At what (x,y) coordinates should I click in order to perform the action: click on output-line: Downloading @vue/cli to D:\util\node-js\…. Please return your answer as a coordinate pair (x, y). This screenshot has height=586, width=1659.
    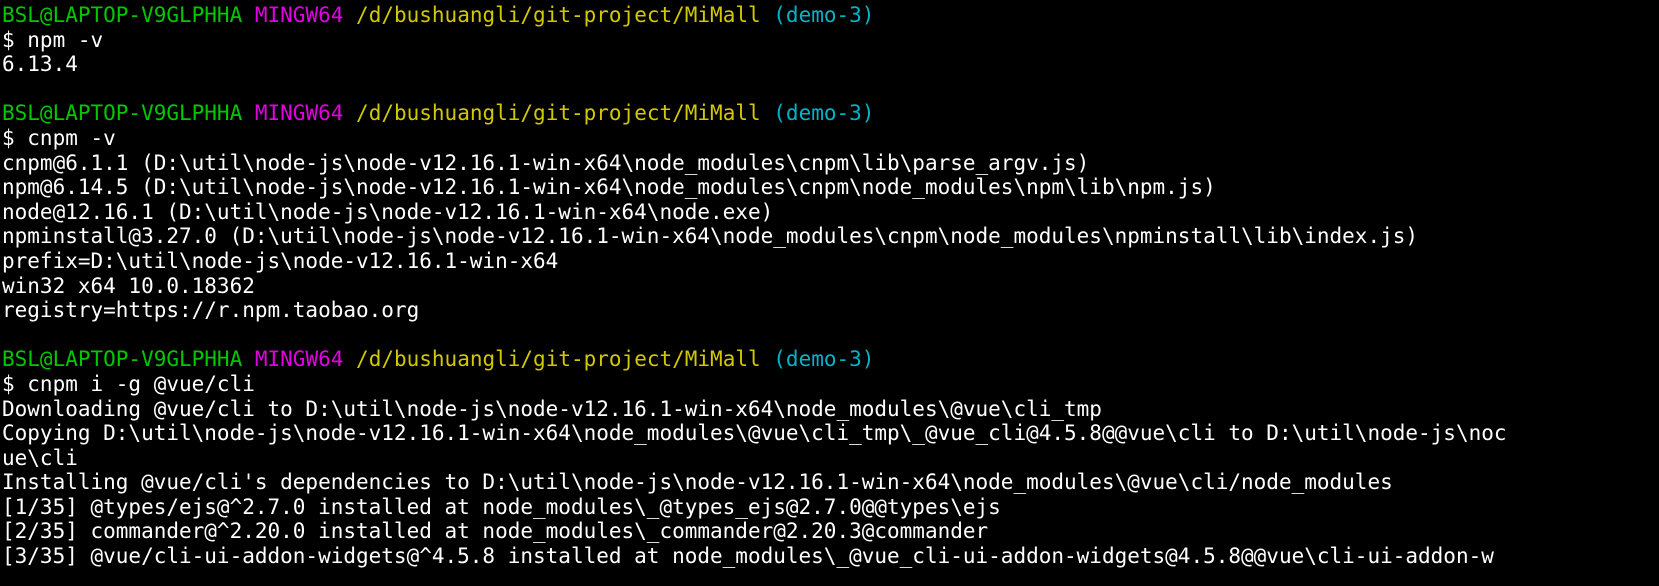
    Looking at the image, I should click on (552, 408).